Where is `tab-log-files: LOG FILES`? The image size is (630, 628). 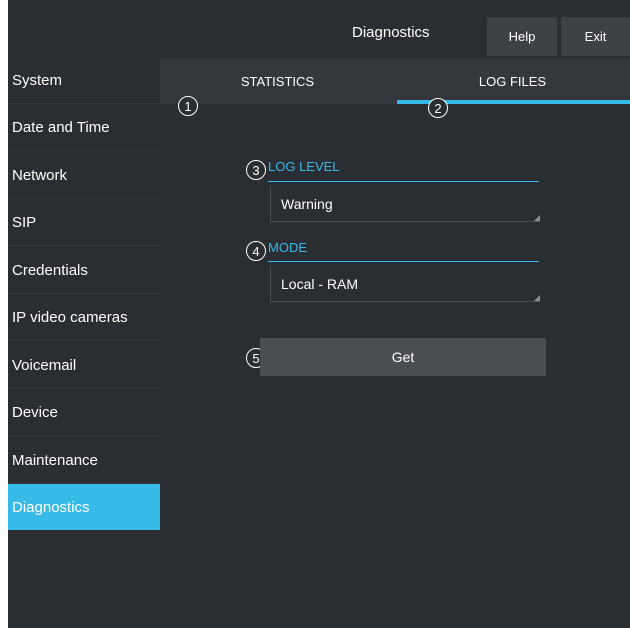
tab-log-files: LOG FILES is located at coordinates (512, 81).